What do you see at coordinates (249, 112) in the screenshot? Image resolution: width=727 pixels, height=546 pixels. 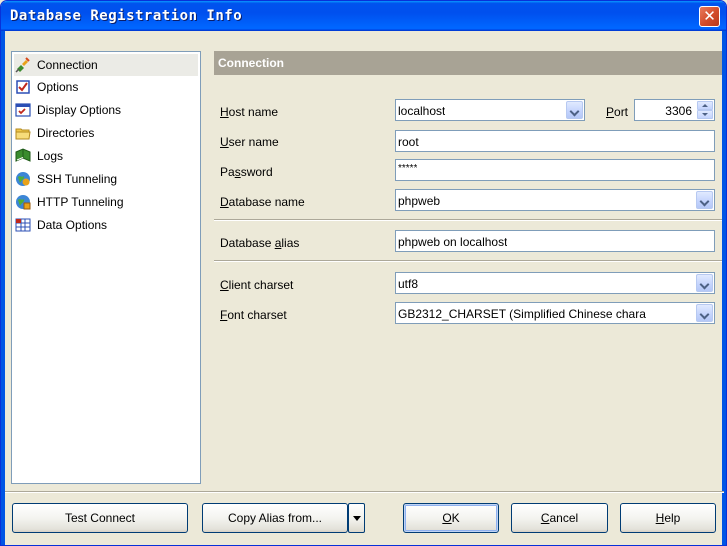 I see `host-name-label: Host name` at bounding box center [249, 112].